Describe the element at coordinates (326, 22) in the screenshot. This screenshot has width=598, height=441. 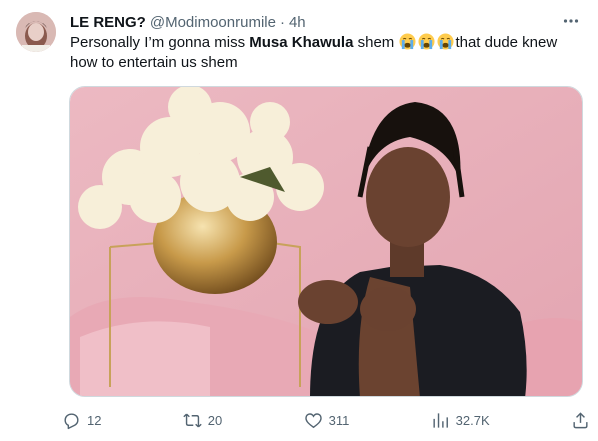
I see `tweet-header: LE RENG? @Modimoonrumile · 4h` at that location.